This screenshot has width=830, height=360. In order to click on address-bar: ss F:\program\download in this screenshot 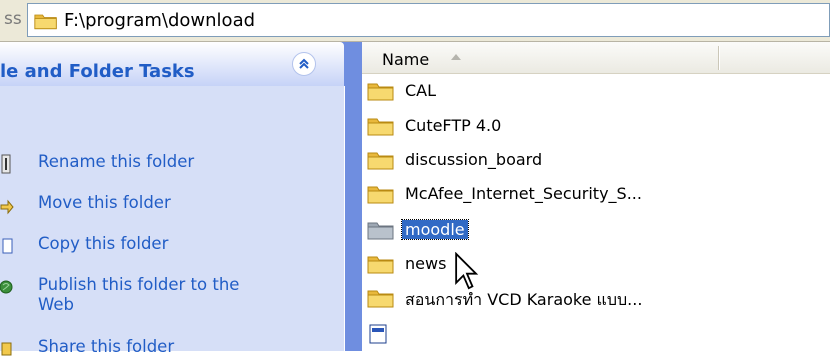, I will do `click(415, 21)`.